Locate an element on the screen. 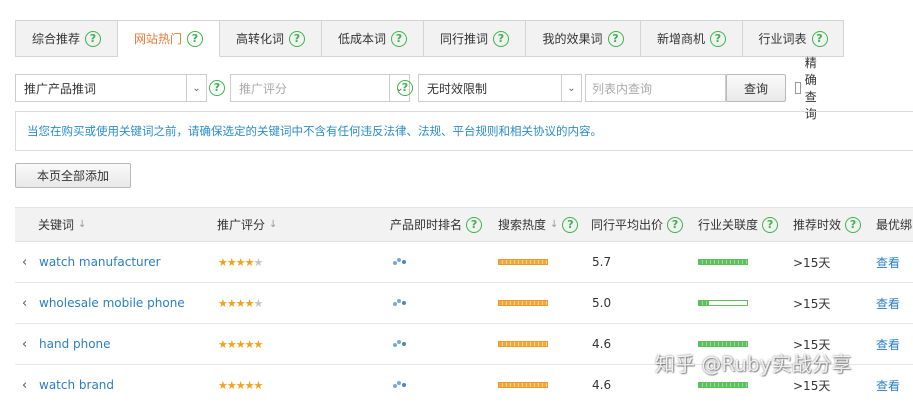  tab-industry-list: 行业词表? is located at coordinates (793, 38).